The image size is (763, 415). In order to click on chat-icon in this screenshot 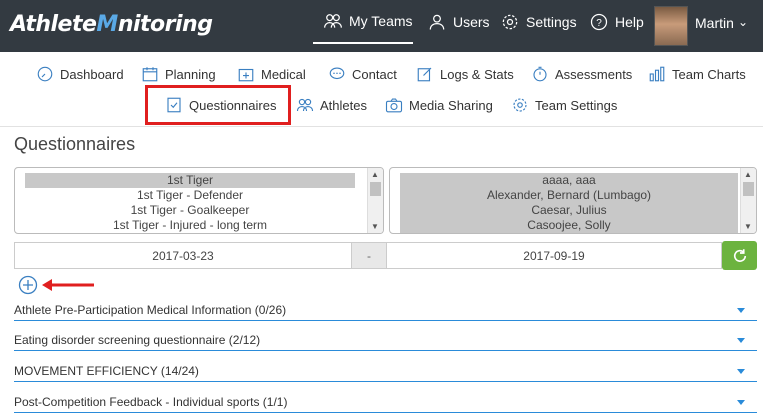, I will do `click(337, 73)`.